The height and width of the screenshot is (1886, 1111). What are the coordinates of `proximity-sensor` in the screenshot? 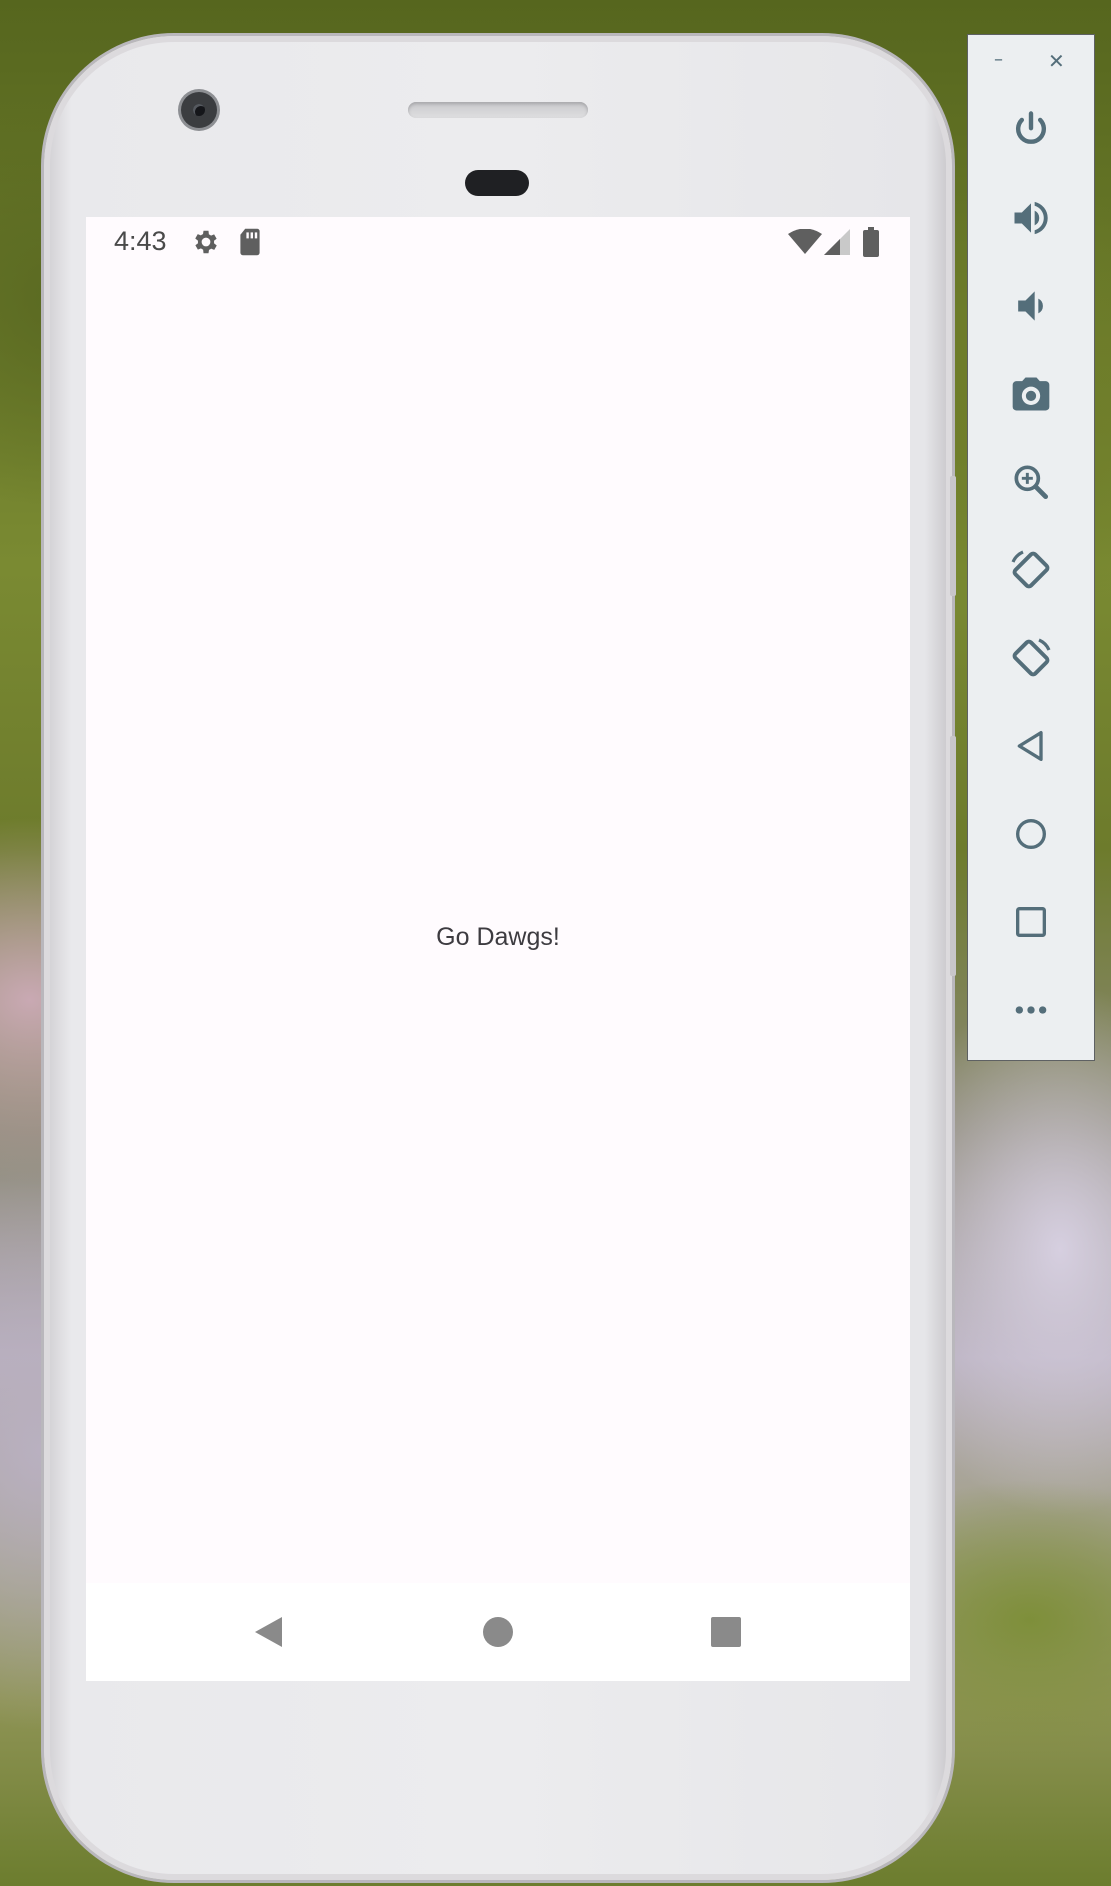 It's located at (497, 183).